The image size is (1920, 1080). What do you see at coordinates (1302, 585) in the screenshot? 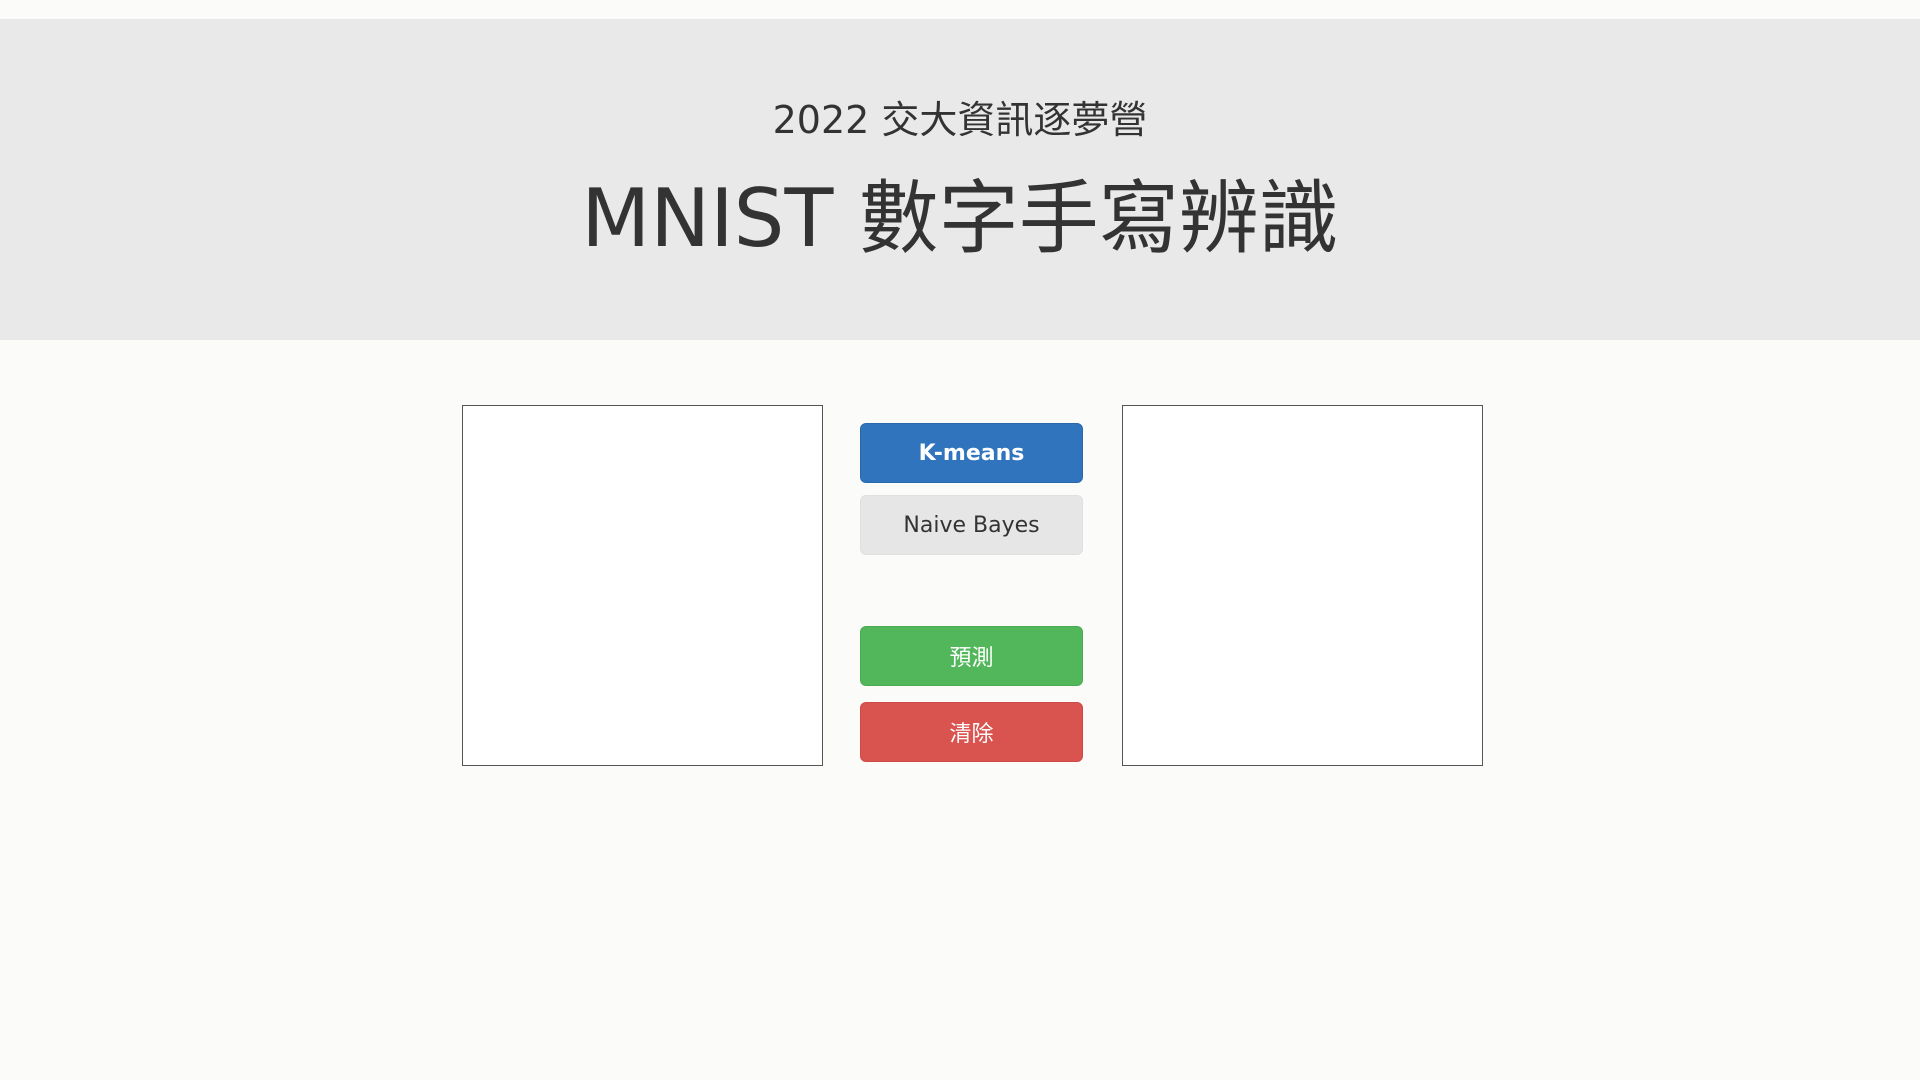
I see `result-canvas` at bounding box center [1302, 585].